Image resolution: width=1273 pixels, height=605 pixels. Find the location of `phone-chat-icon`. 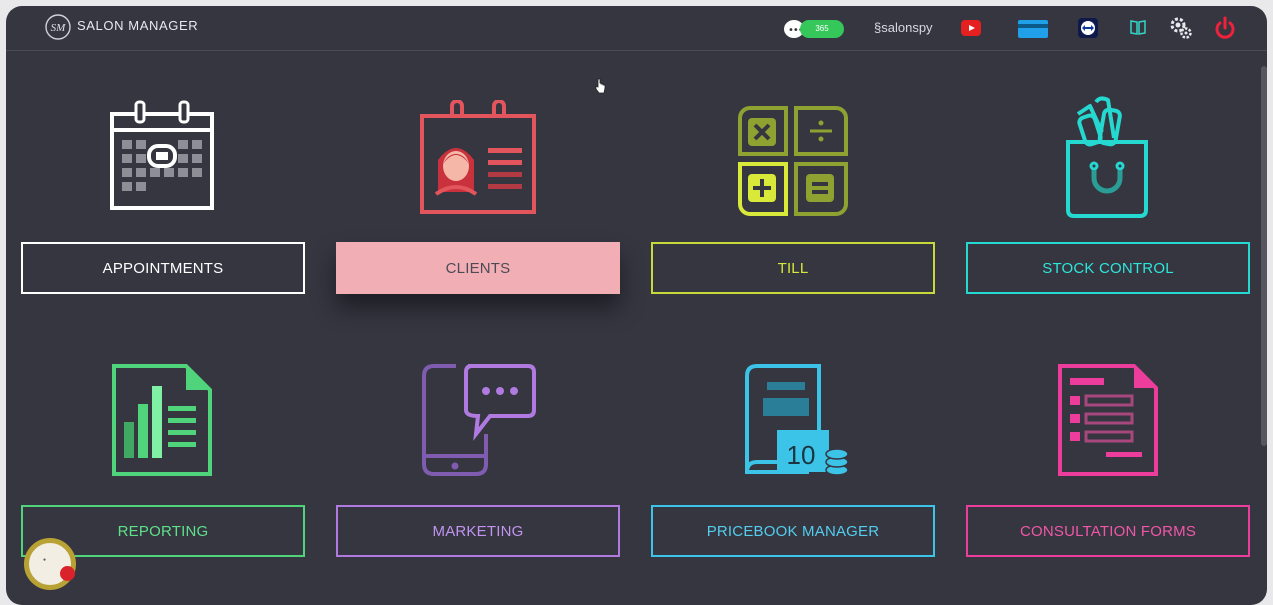

phone-chat-icon is located at coordinates (479, 420).